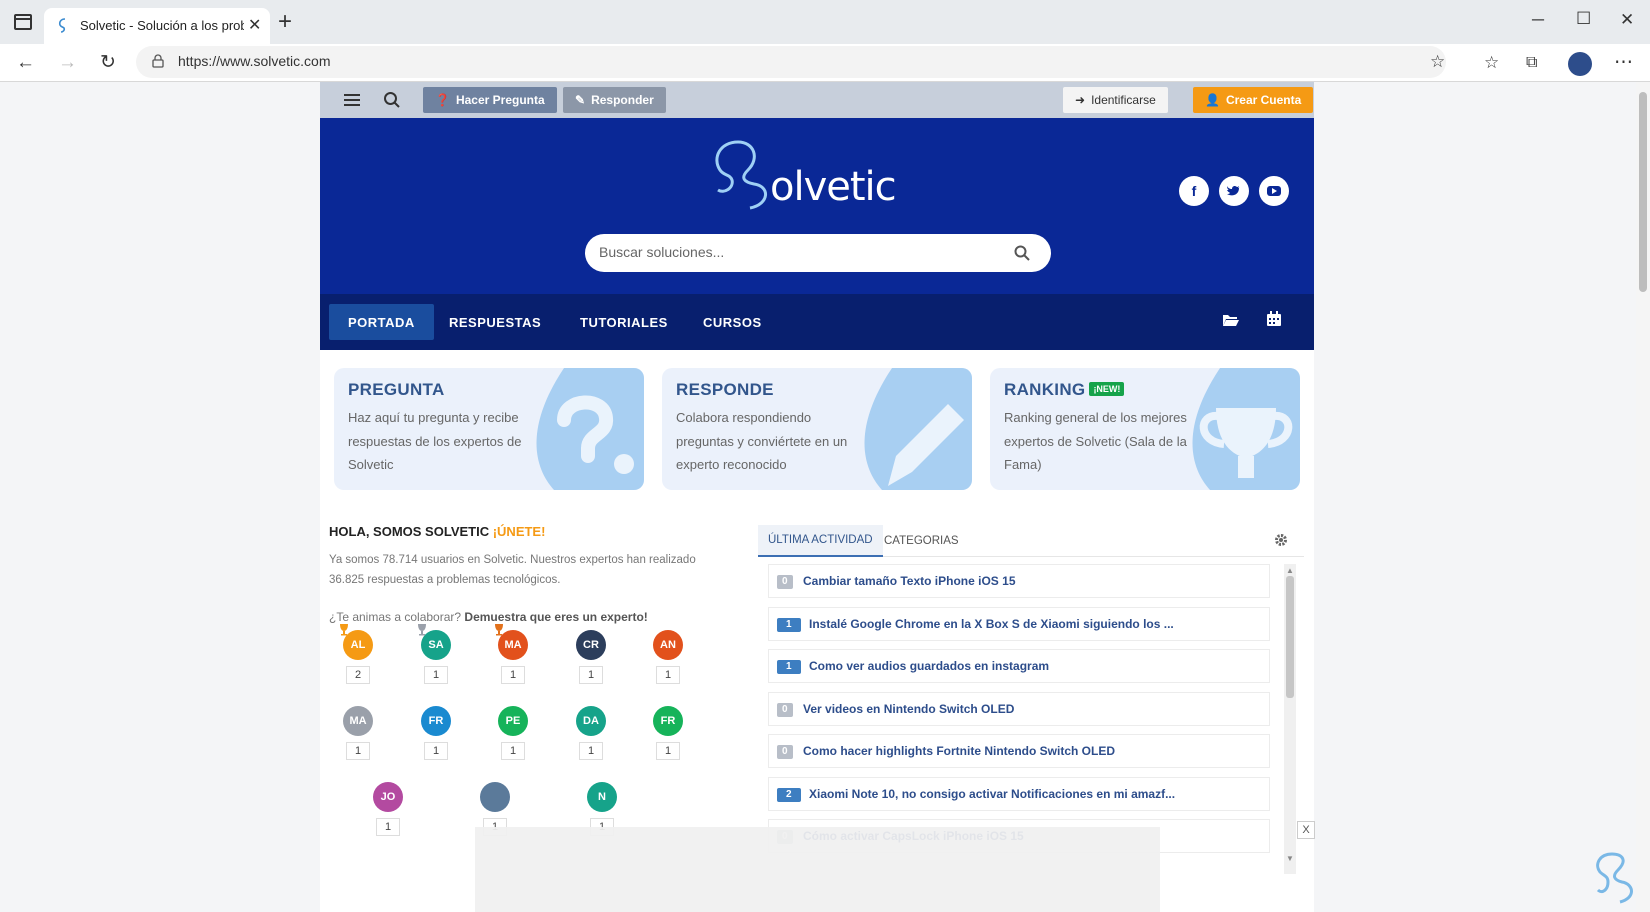  Describe the element at coordinates (62, 25) in the screenshot. I see `solvetic-favicon-icon` at that location.